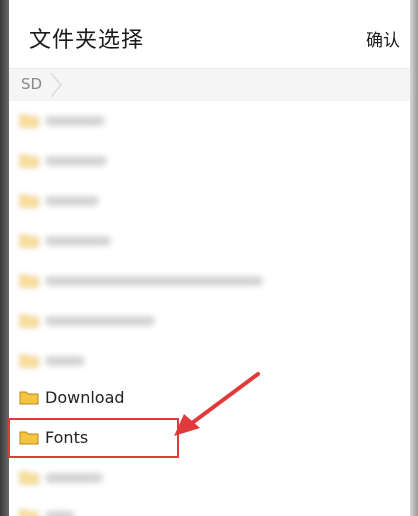 Image resolution: width=418 pixels, height=516 pixels. I want to click on breadcrumb: SD, so click(209, 85).